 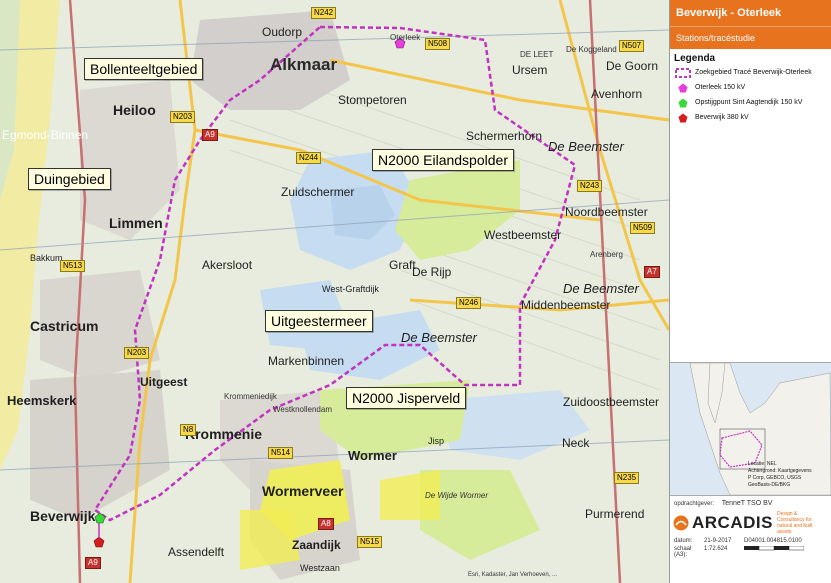 I want to click on place-de-beemster-c: De Beemster, so click(x=439, y=337).